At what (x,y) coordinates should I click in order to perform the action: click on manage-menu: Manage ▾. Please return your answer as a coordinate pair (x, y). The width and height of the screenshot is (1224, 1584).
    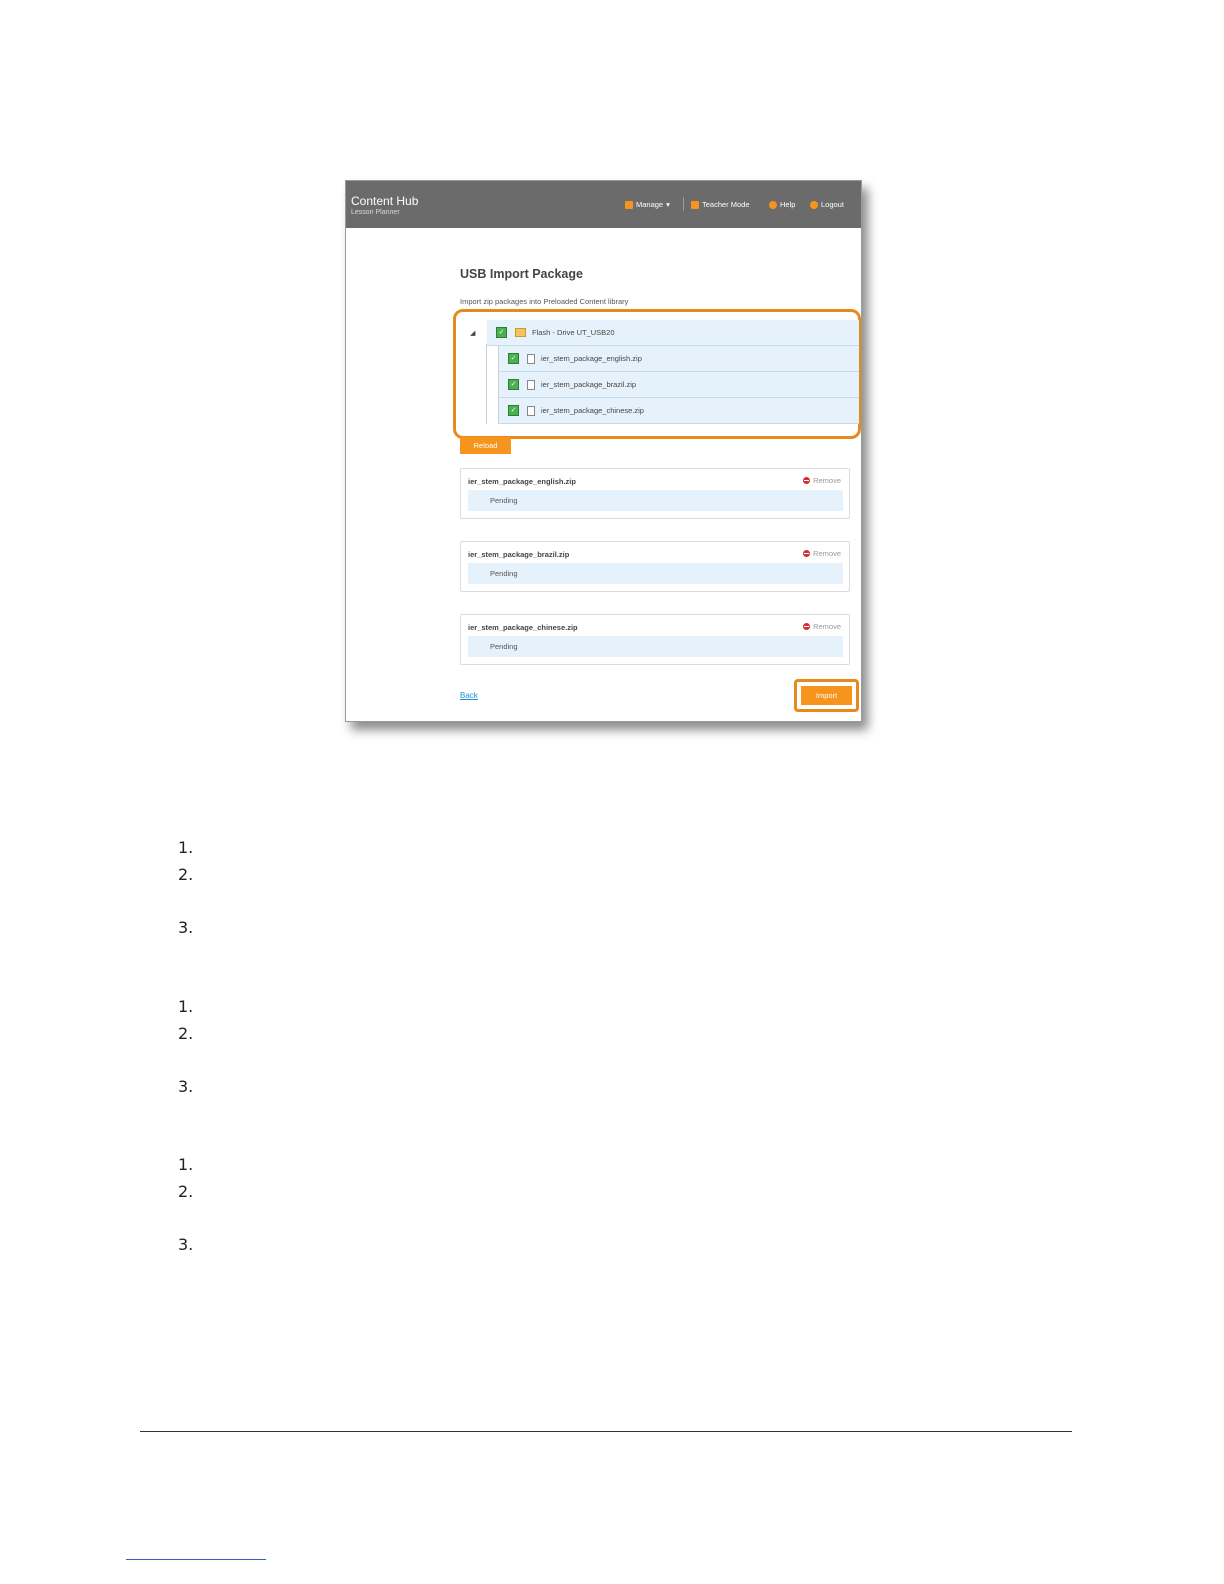
    Looking at the image, I should click on (647, 204).